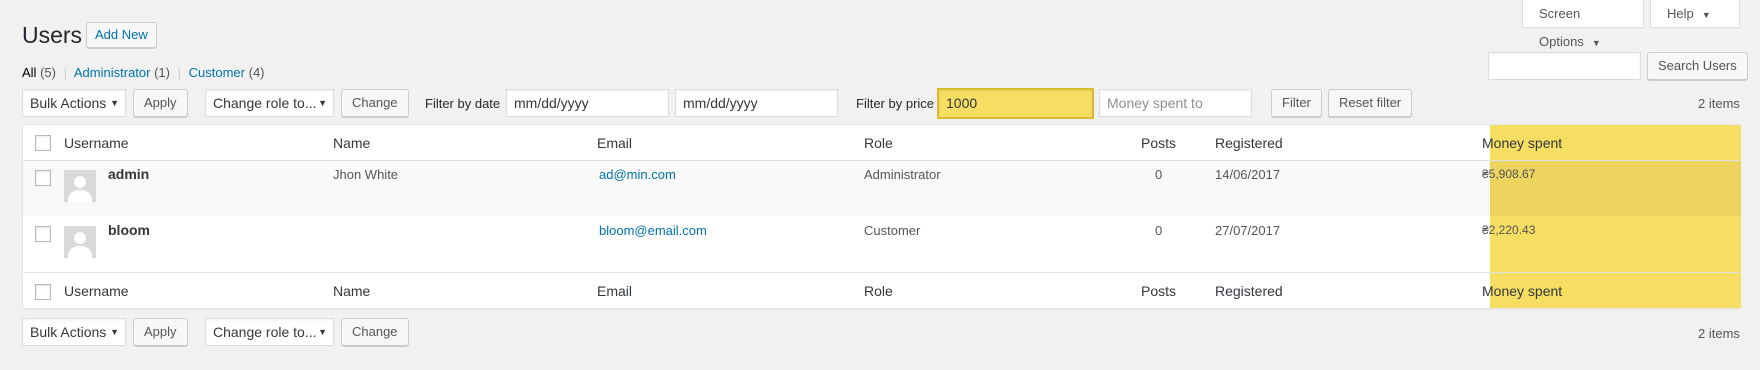 The height and width of the screenshot is (370, 1760). What do you see at coordinates (1296, 103) in the screenshot?
I see `filter-button: Filter` at bounding box center [1296, 103].